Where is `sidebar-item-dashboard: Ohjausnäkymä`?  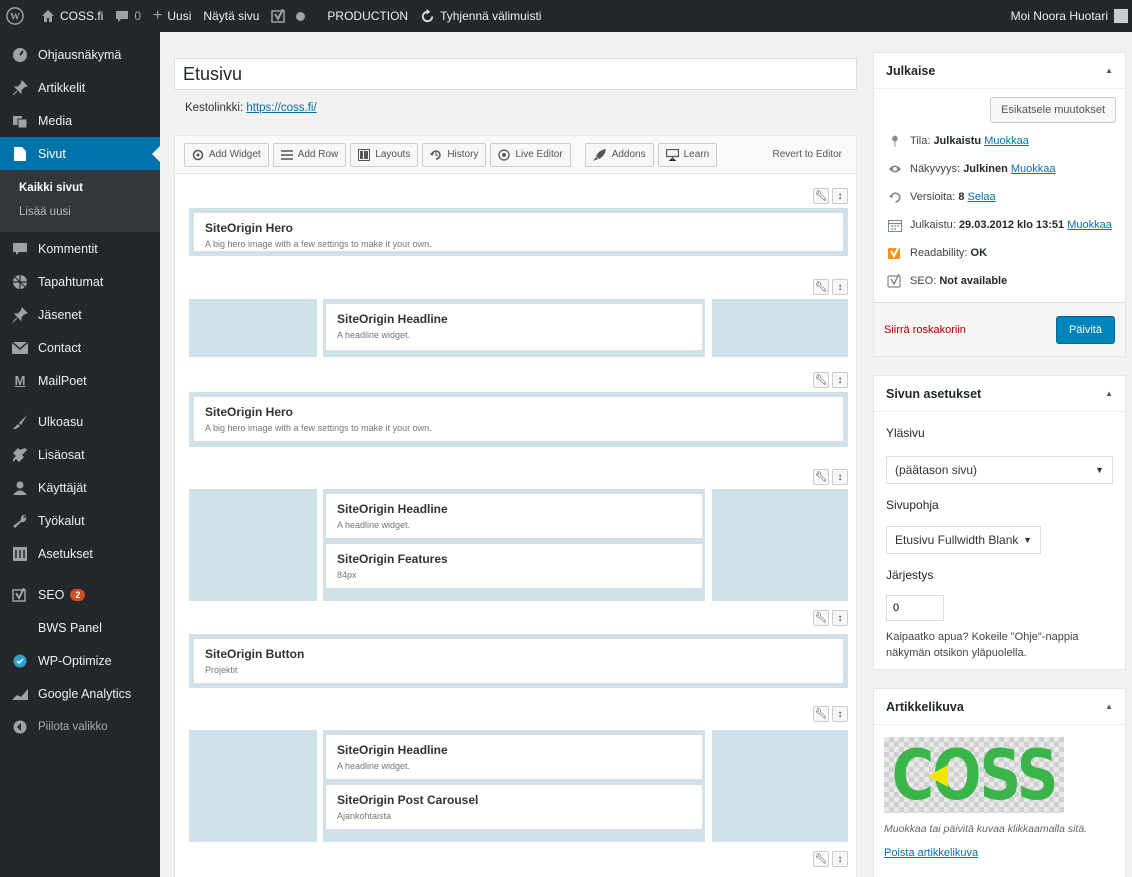
sidebar-item-dashboard: Ohjausnäkymä is located at coordinates (80, 54).